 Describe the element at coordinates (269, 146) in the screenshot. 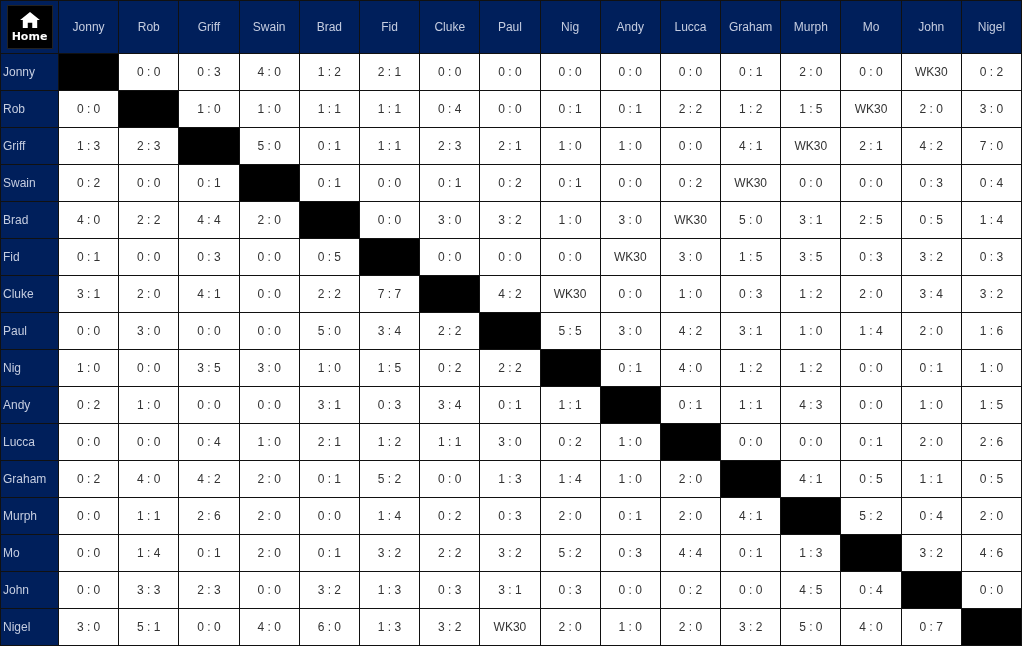

I see `score-cell: 5 : 0` at that location.